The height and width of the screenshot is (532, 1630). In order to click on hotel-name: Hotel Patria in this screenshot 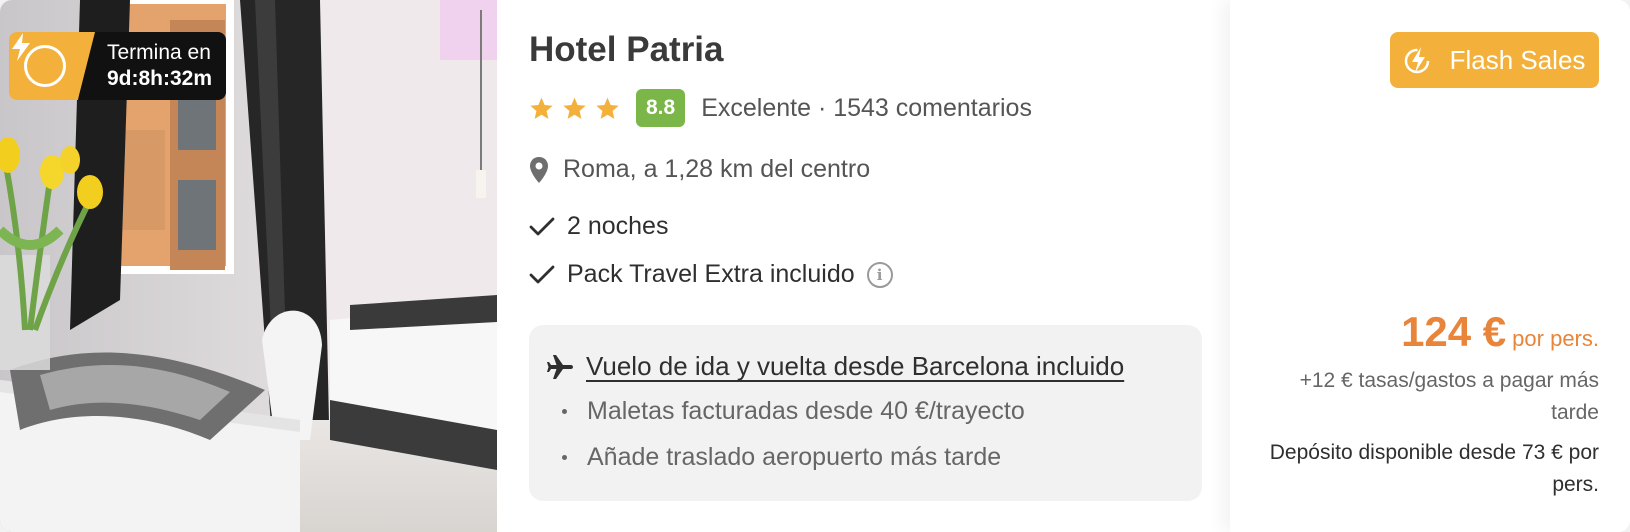, I will do `click(626, 50)`.